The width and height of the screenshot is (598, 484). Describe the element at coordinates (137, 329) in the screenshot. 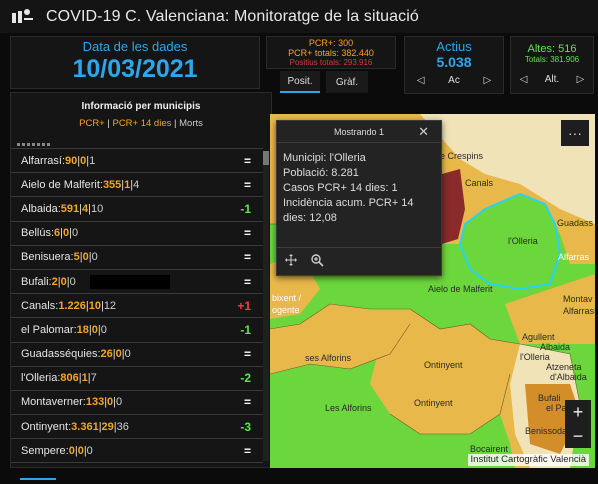

I see `list-item: el Palomar: 18 | 0 | 0 -1` at that location.